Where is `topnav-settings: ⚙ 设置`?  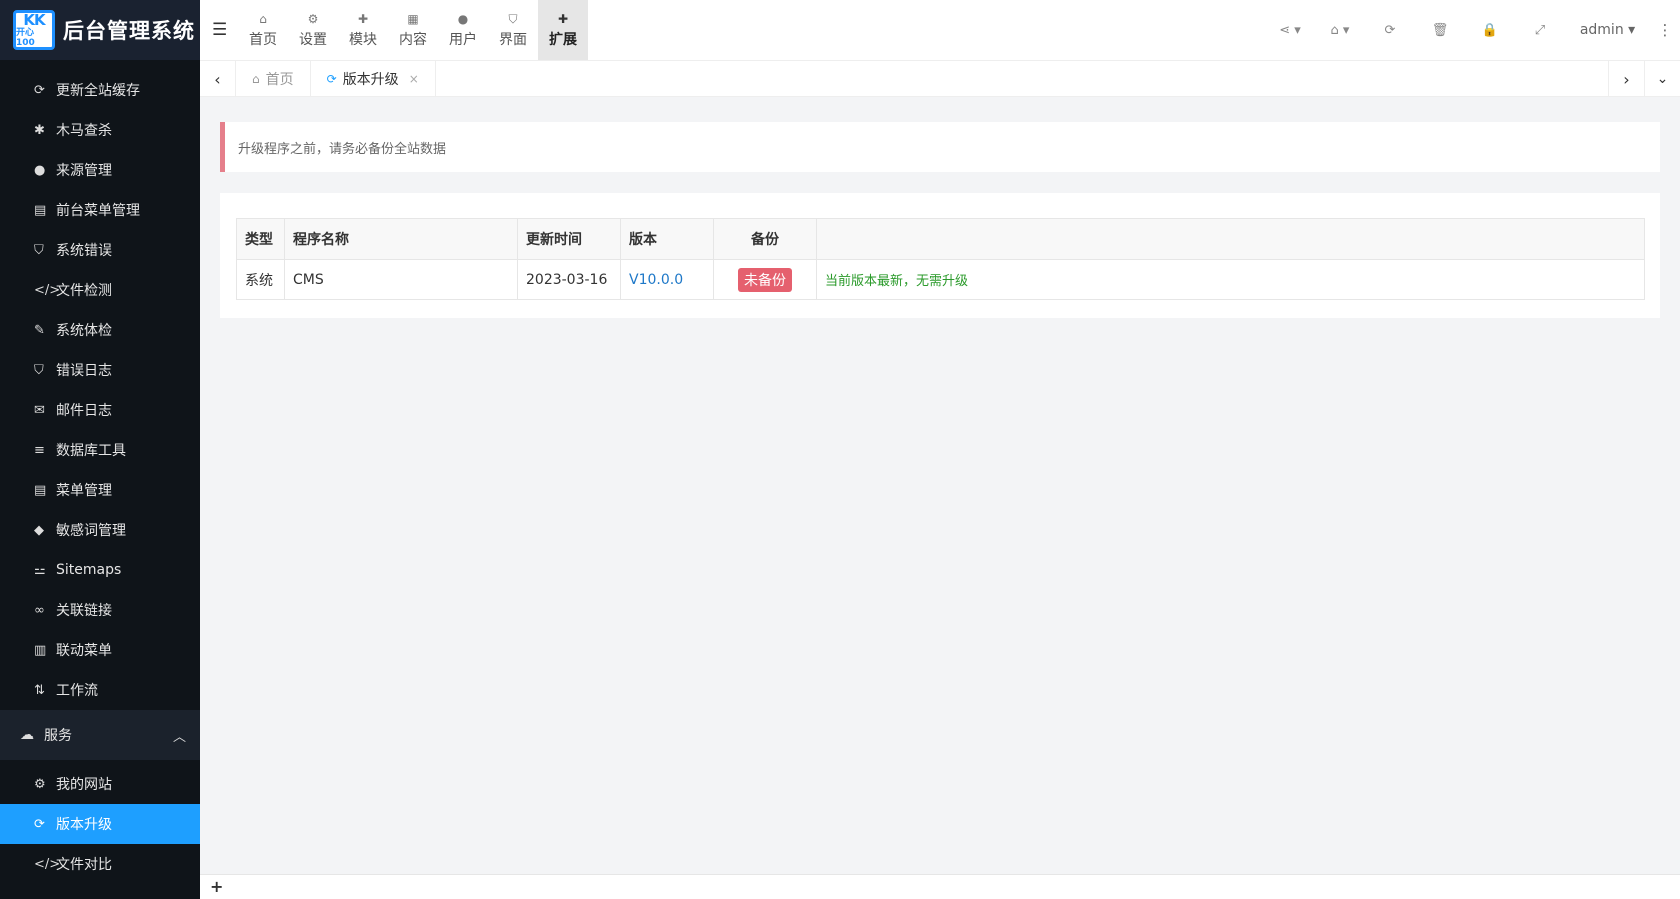
topnav-settings: ⚙ 设置 is located at coordinates (313, 30).